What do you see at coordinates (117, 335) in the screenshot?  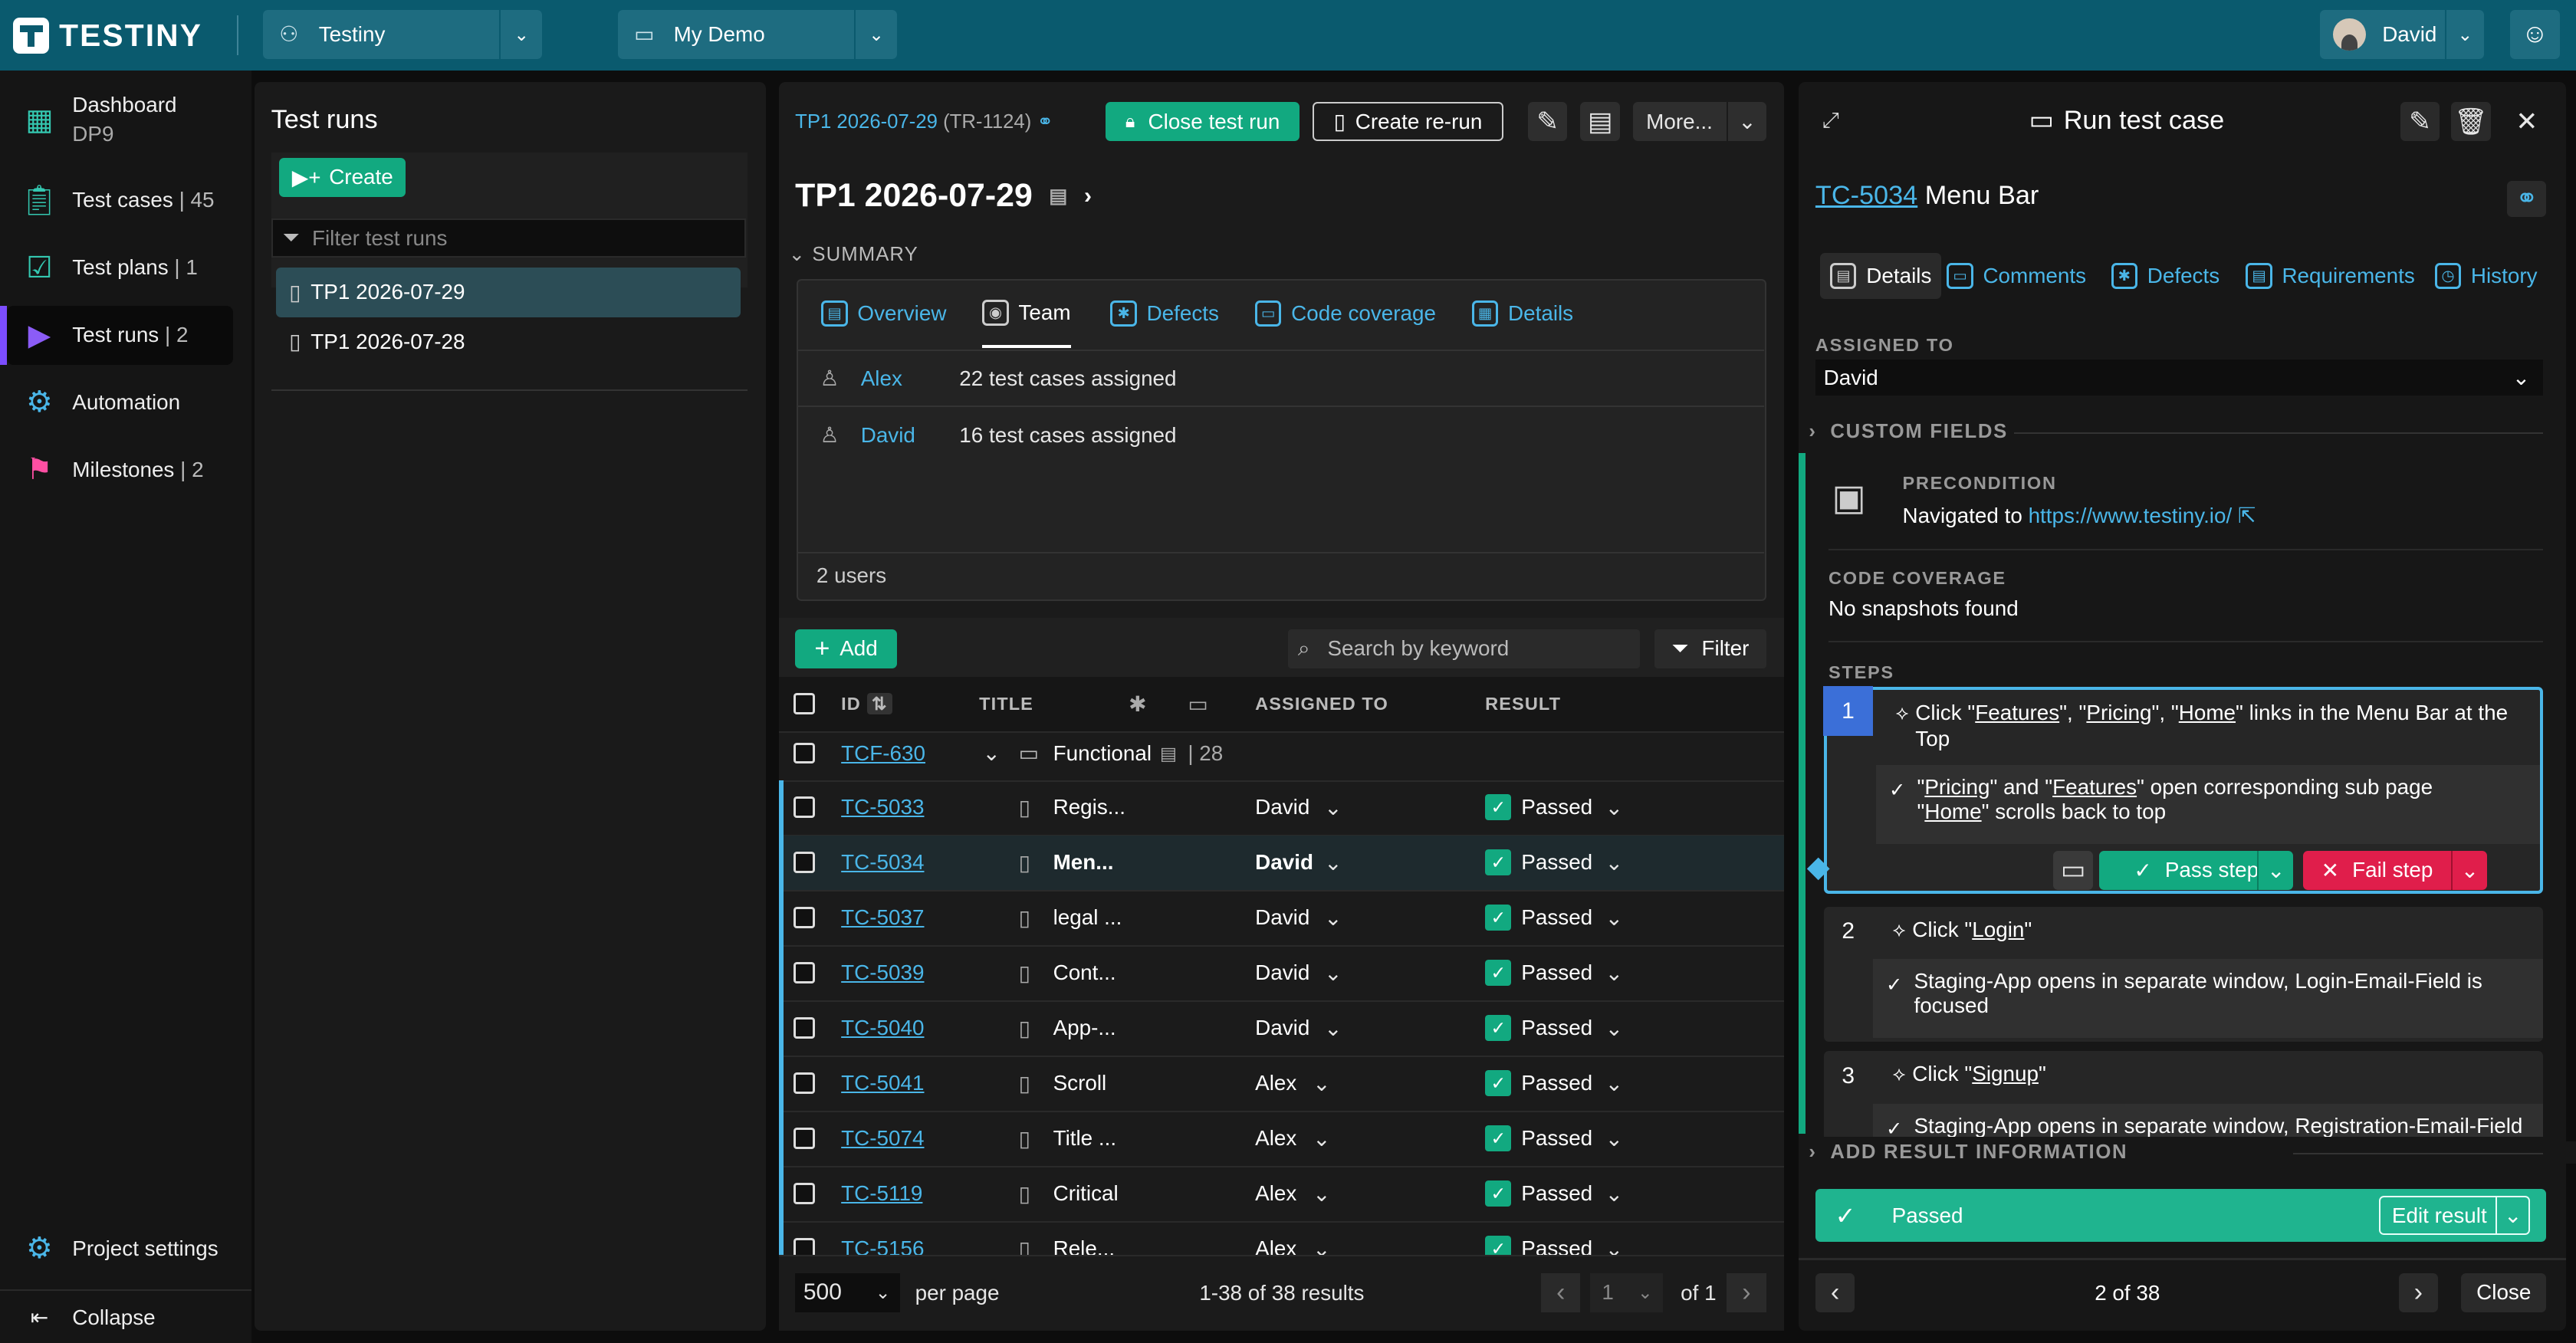 I see `sidebar-item-test-runs: ▶ Test runs | 2` at bounding box center [117, 335].